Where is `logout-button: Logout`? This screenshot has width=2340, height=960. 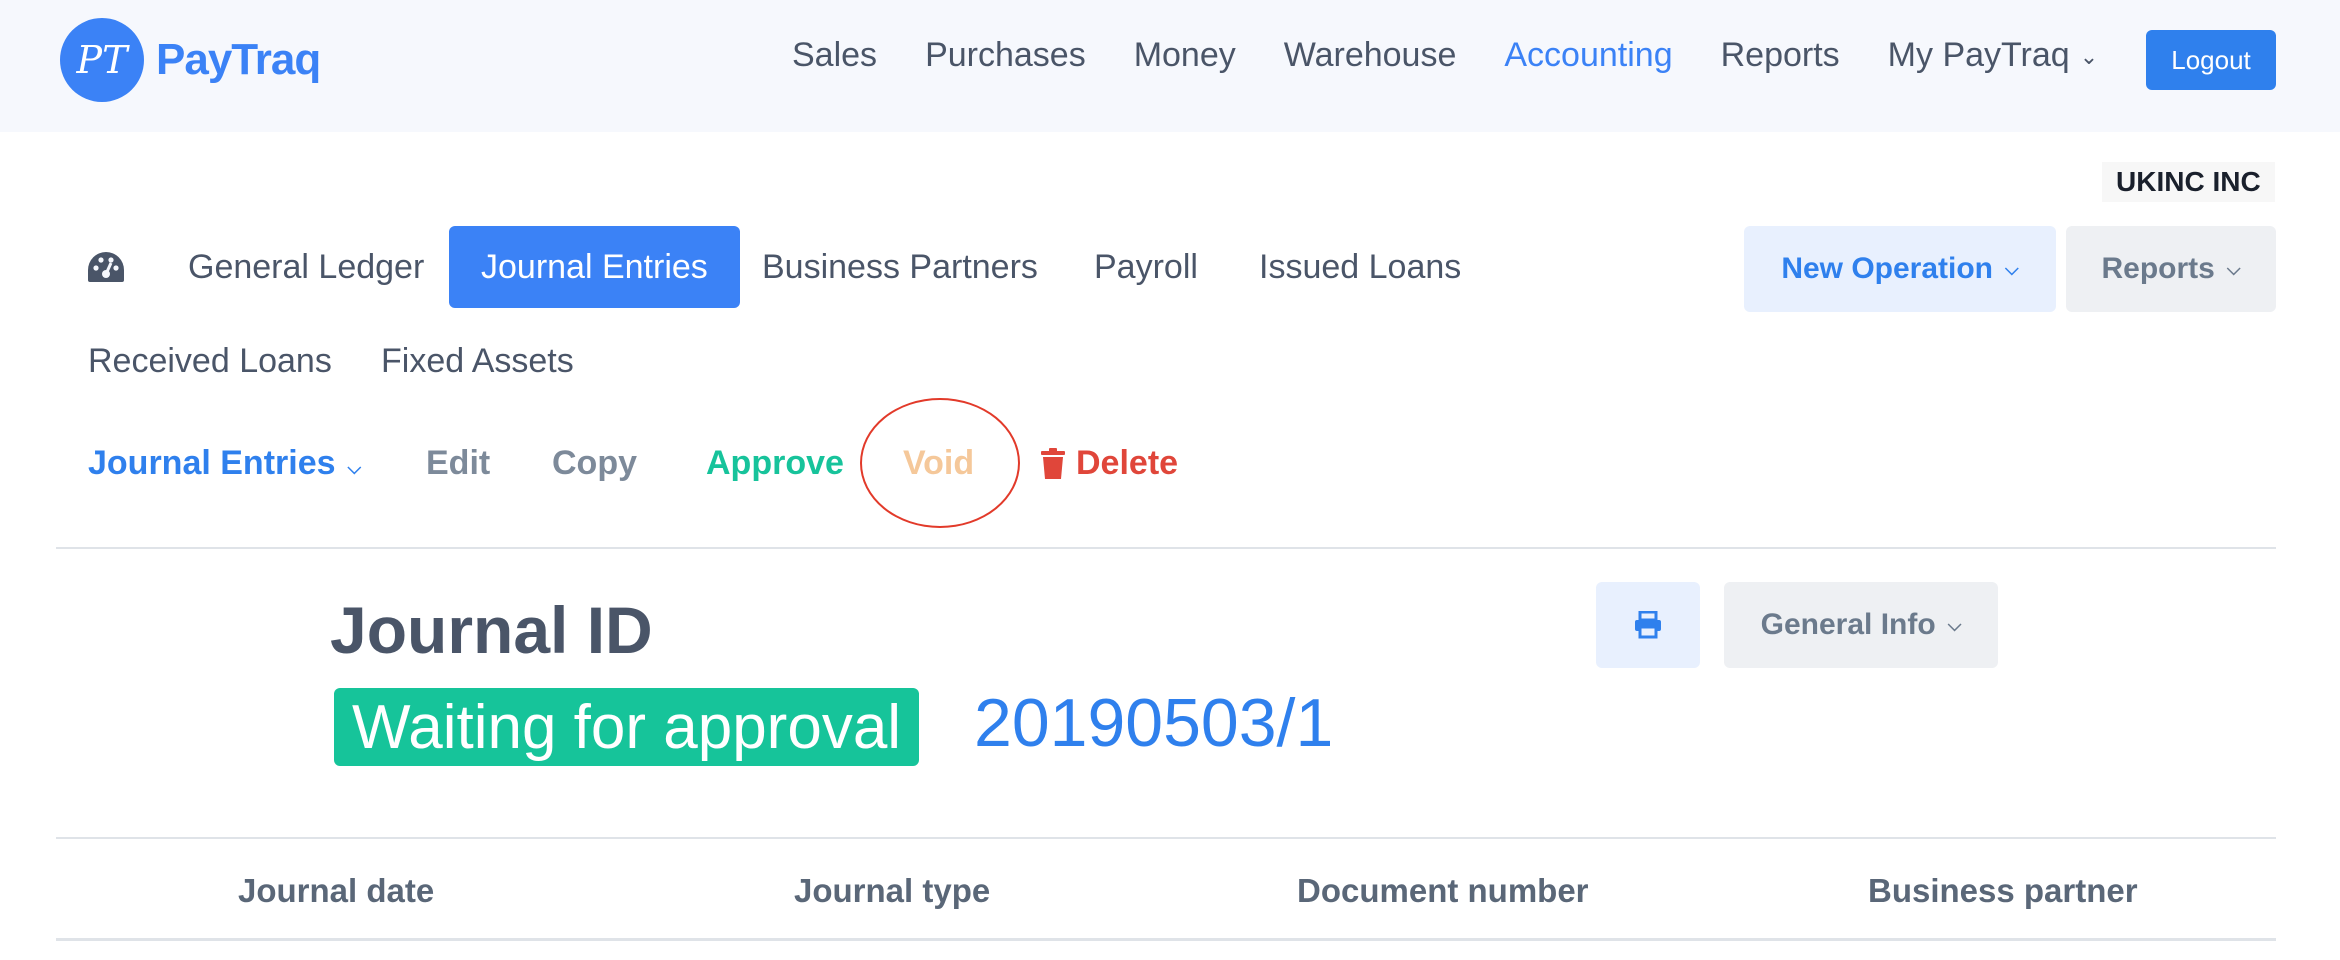 logout-button: Logout is located at coordinates (2211, 60).